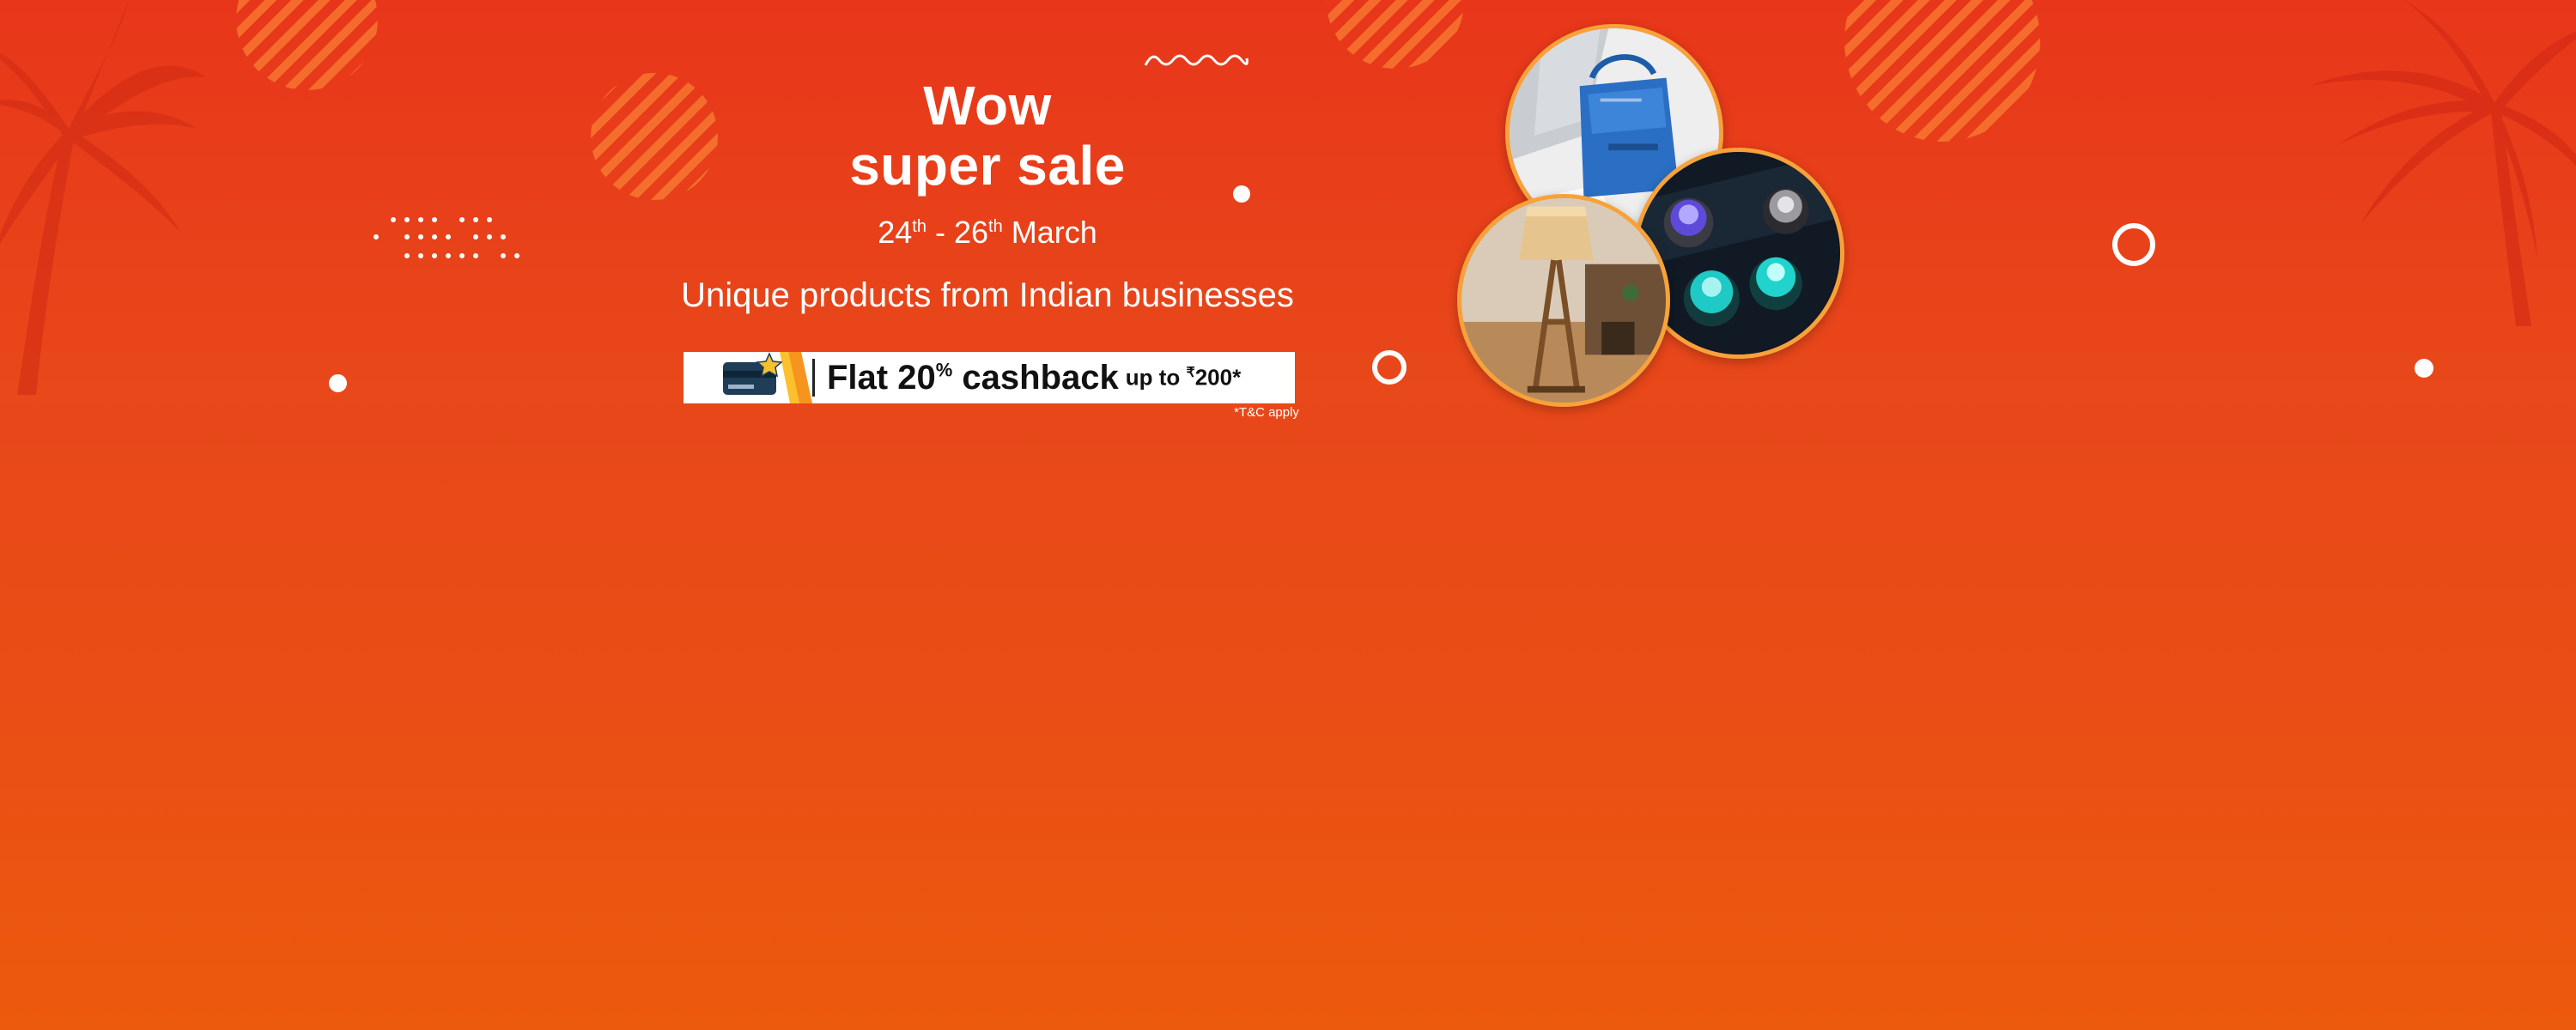 This screenshot has width=2576, height=1030. I want to click on month: March, so click(1049, 232).